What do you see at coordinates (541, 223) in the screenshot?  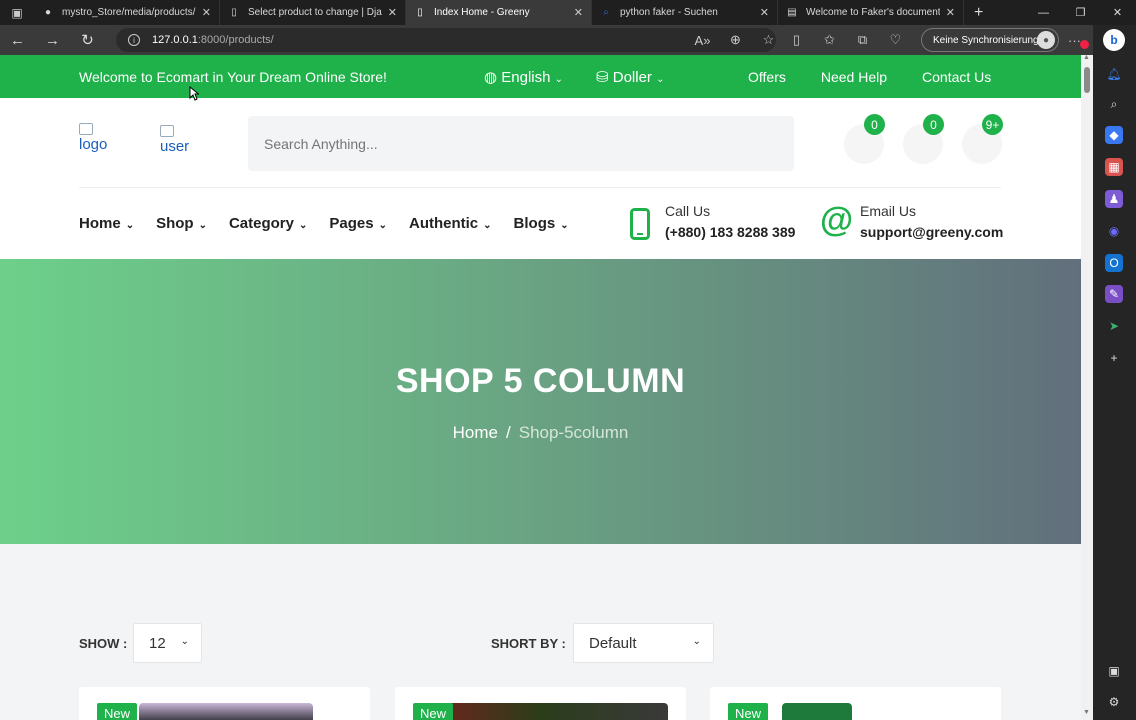 I see `nav-blogs: Blogs ⌄` at bounding box center [541, 223].